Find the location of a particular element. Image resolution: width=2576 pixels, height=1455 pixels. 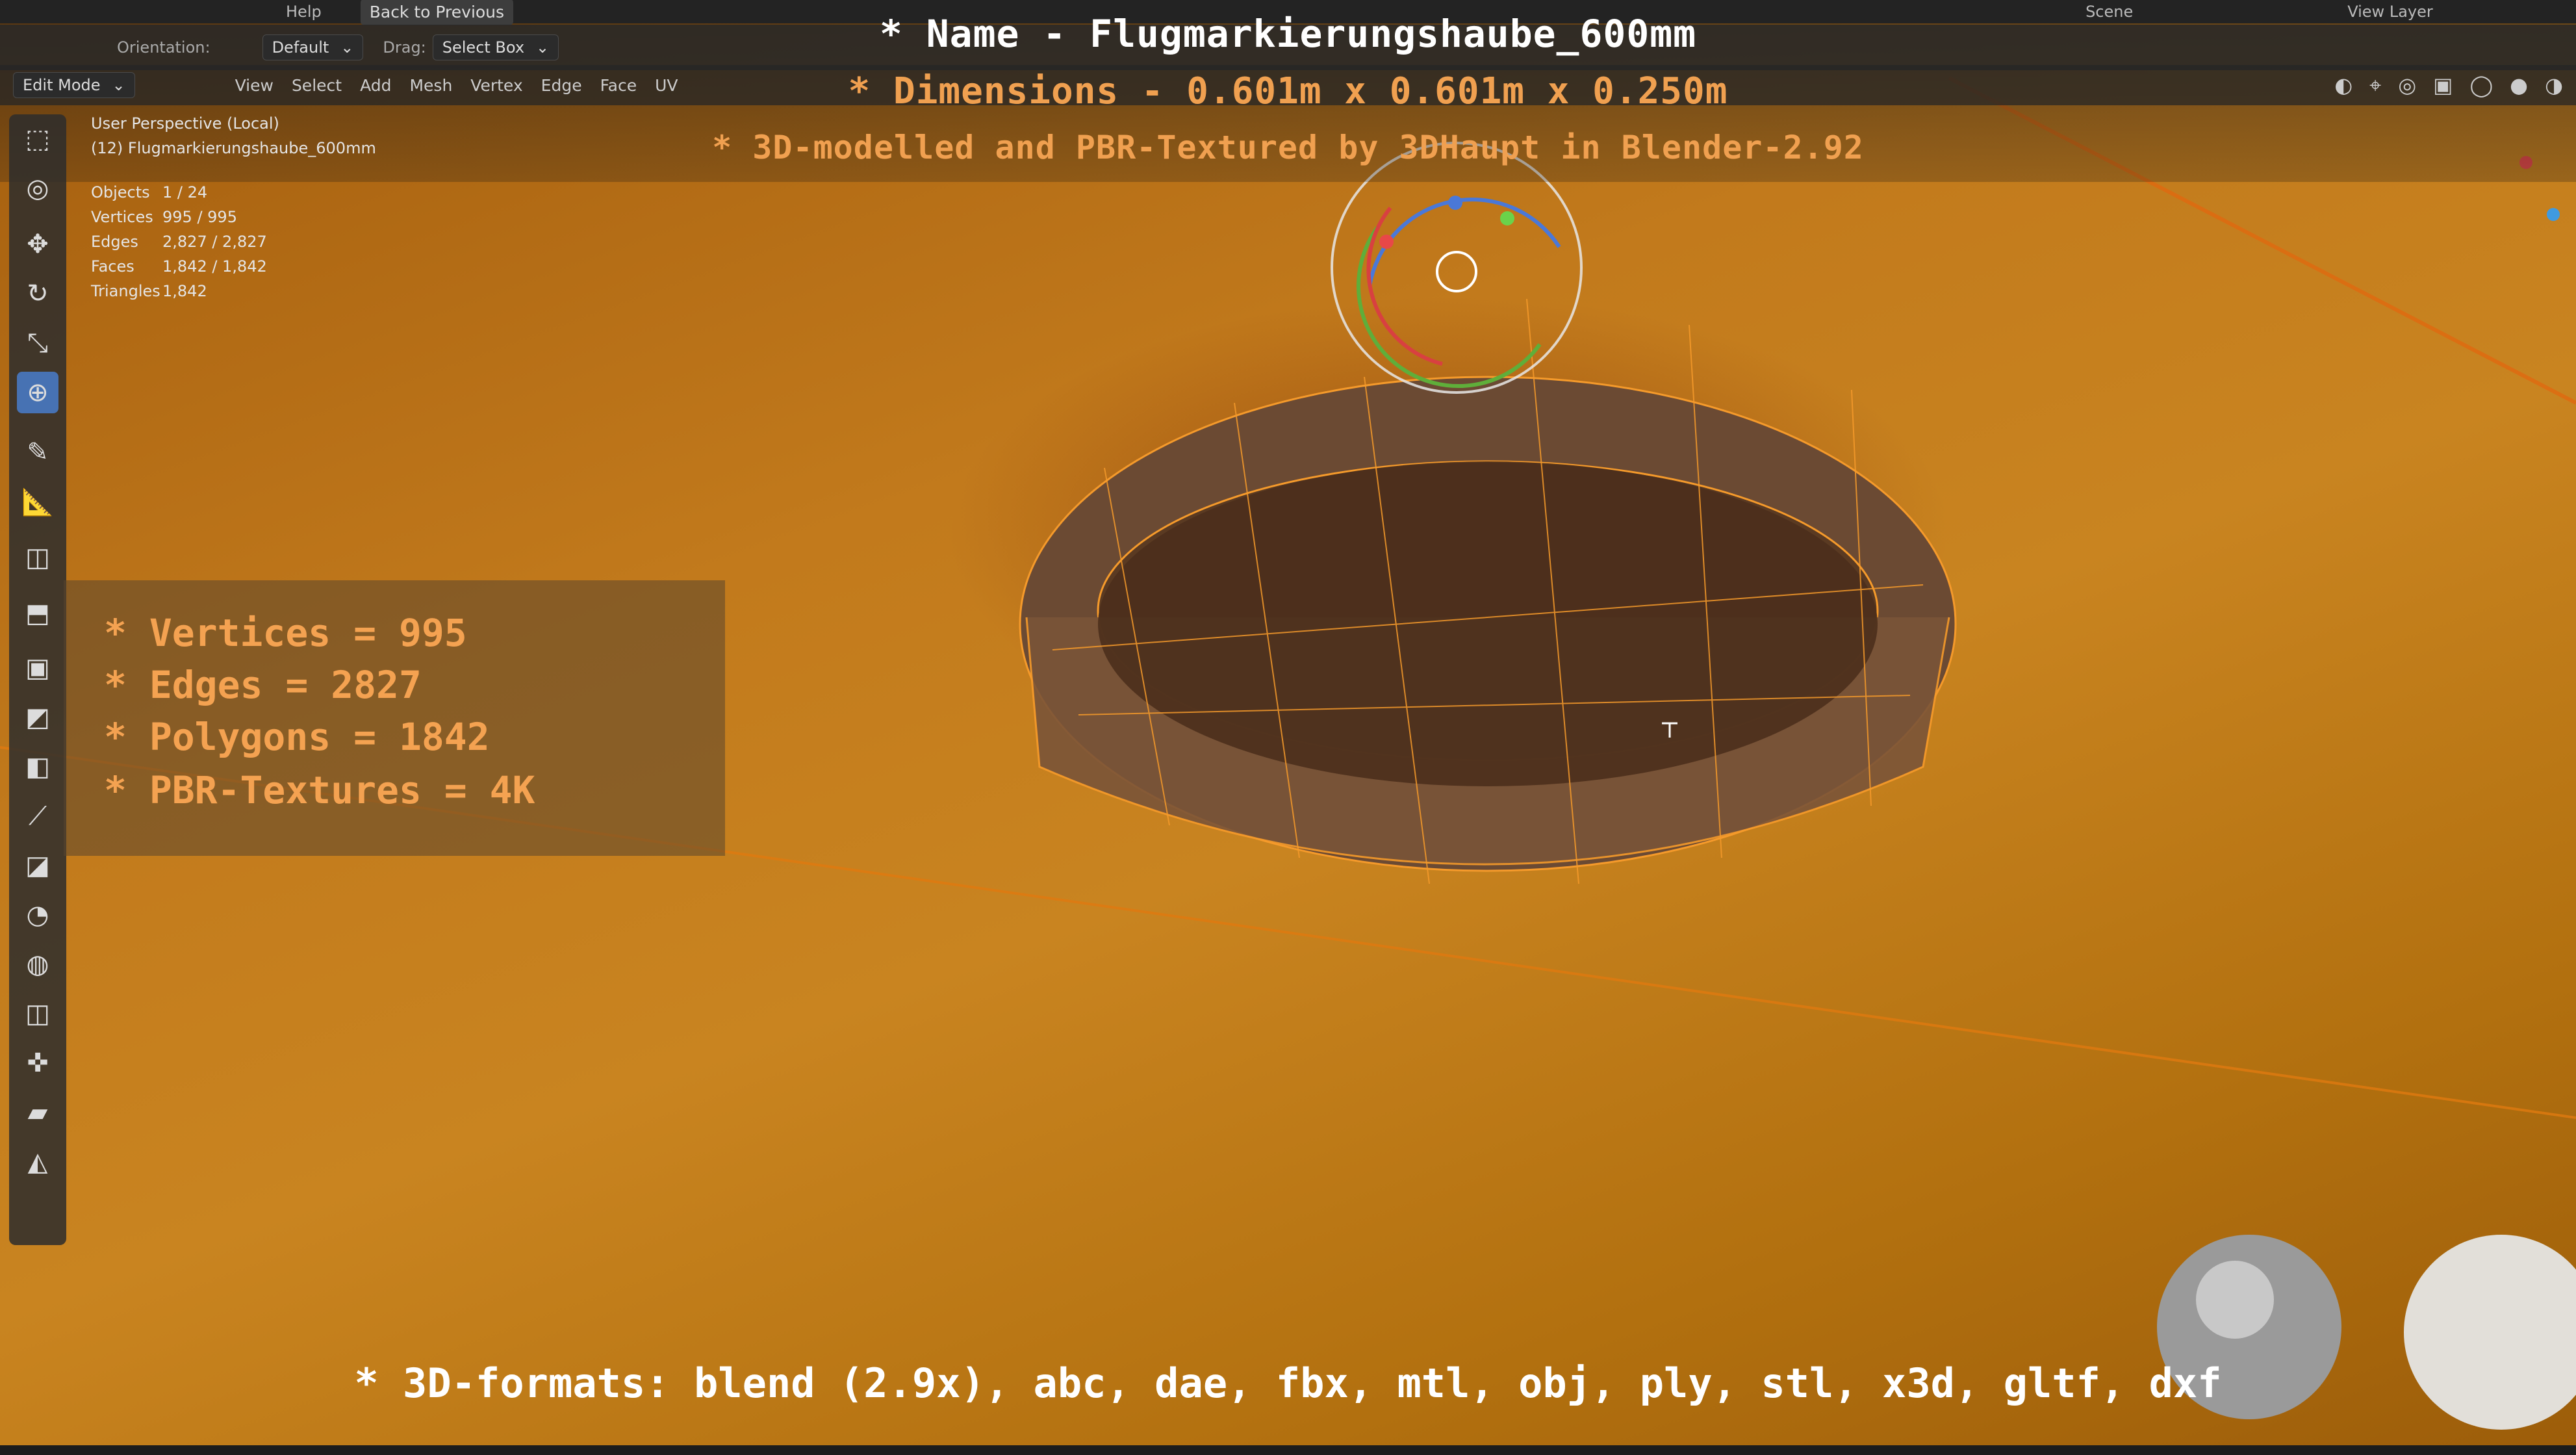

stat-polygons: * Polygons = 1842 is located at coordinates (297, 737).